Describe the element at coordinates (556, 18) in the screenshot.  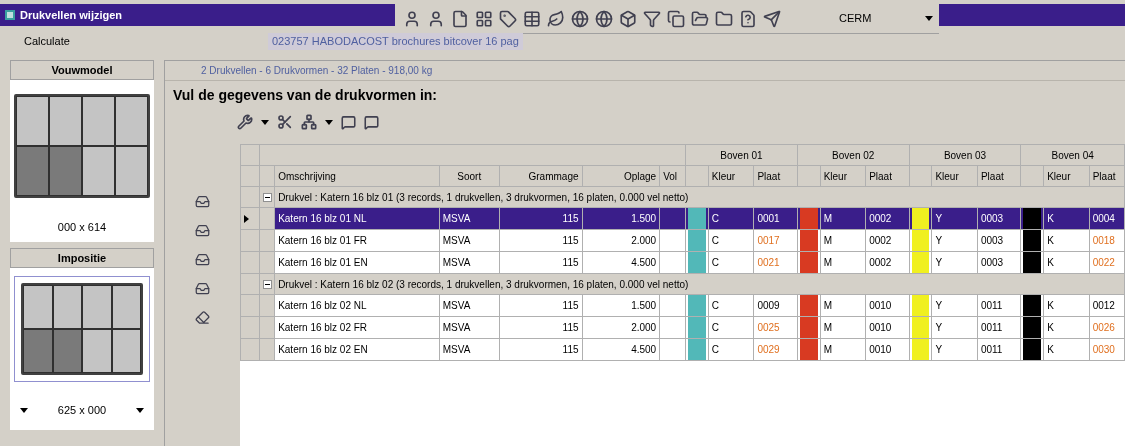
I see `leaf-icon` at that location.